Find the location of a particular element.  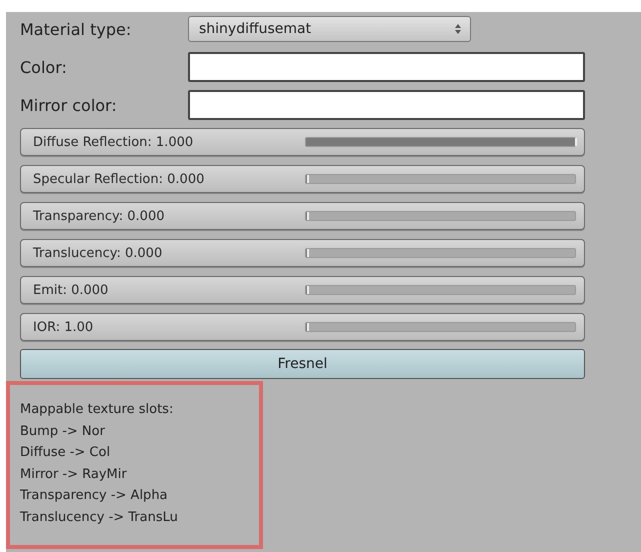

field-label: Material type: is located at coordinates (76, 29).